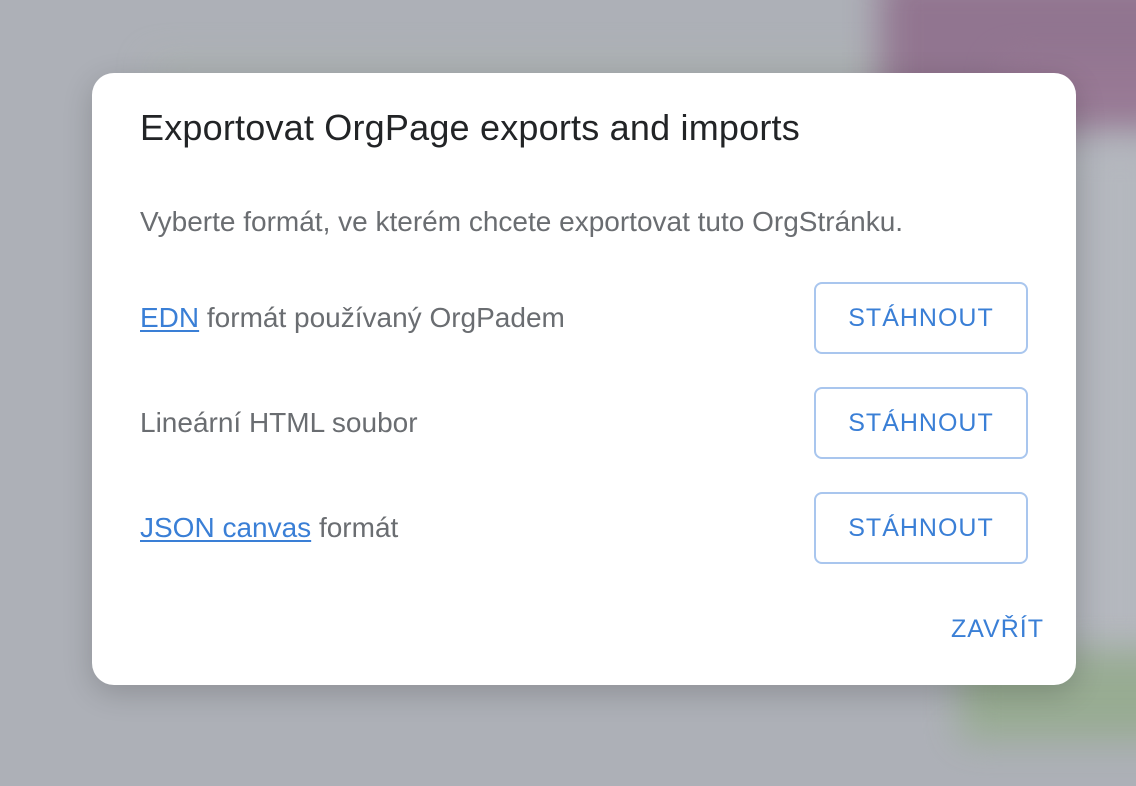 The width and height of the screenshot is (1136, 786). I want to click on download-html-button: STÁHNOUT, so click(921, 423).